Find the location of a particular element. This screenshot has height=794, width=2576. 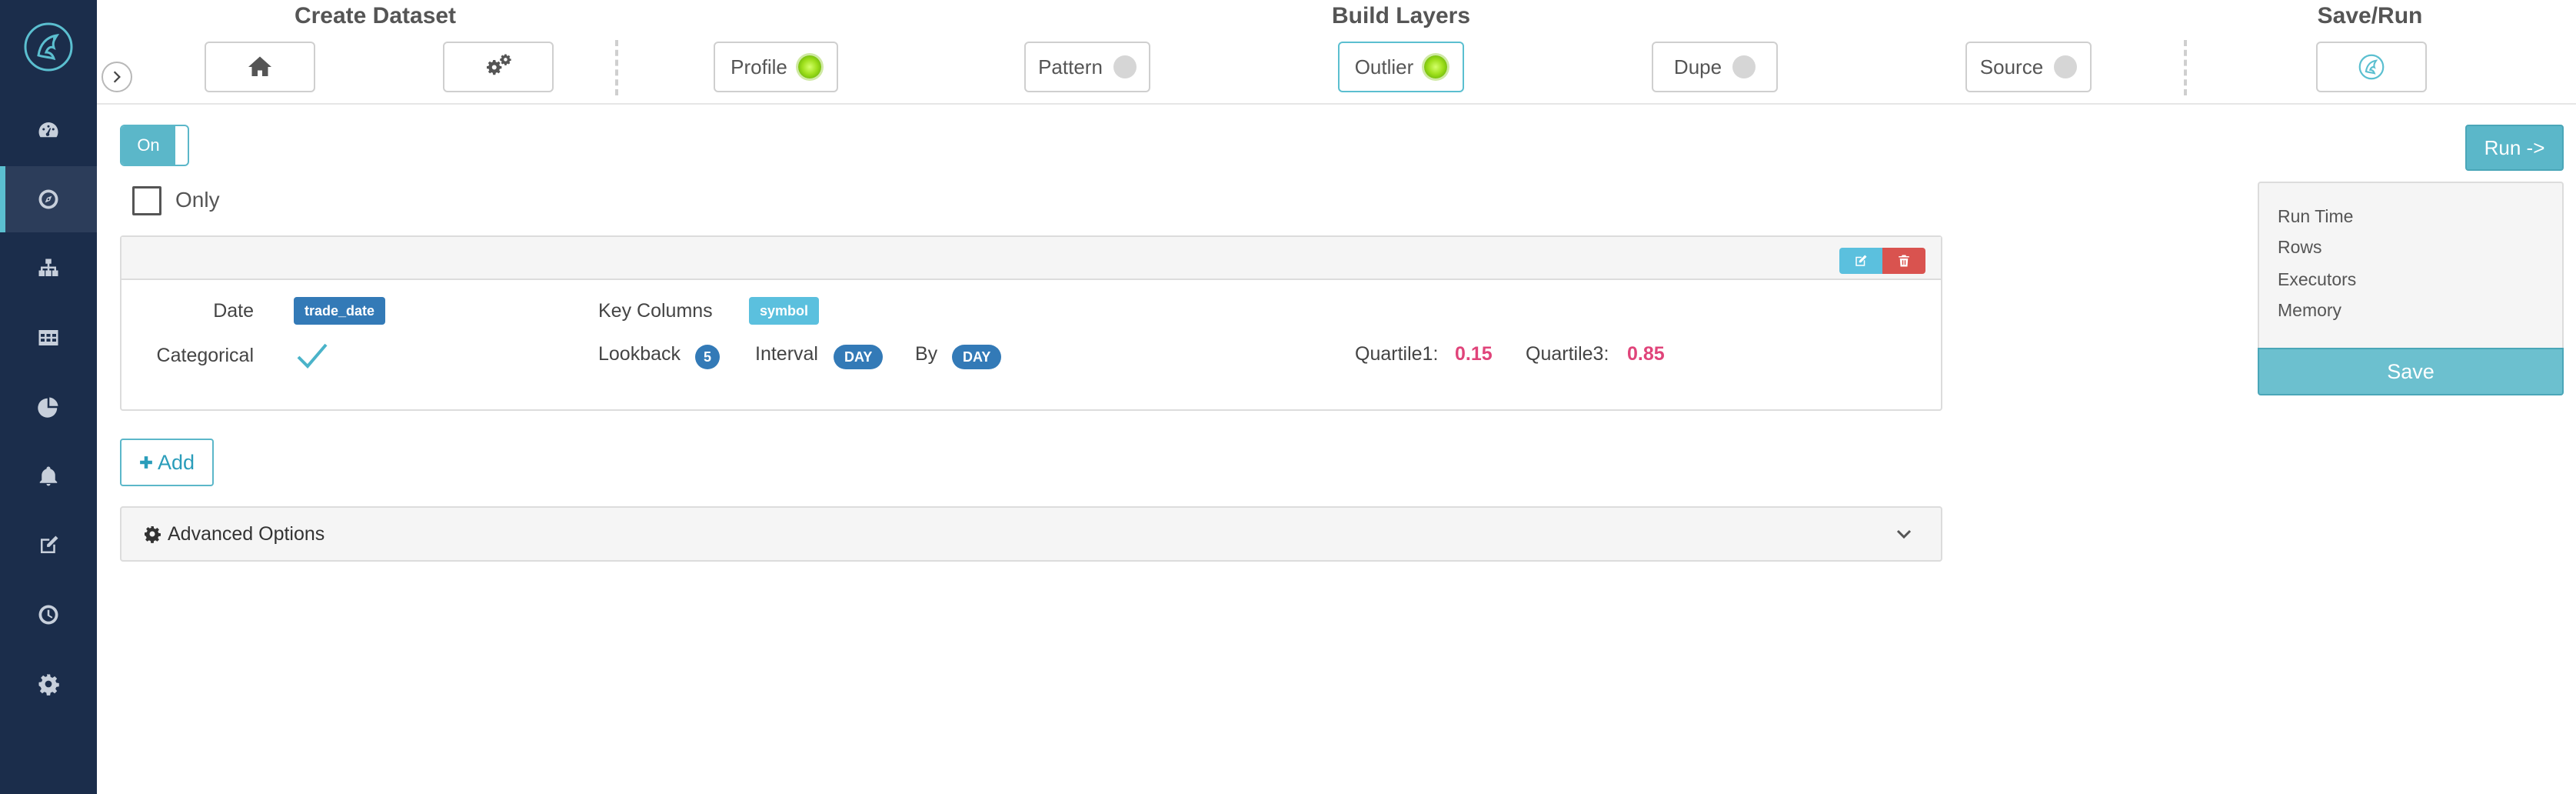

quartile1-value: 0.15 is located at coordinates (1474, 354).